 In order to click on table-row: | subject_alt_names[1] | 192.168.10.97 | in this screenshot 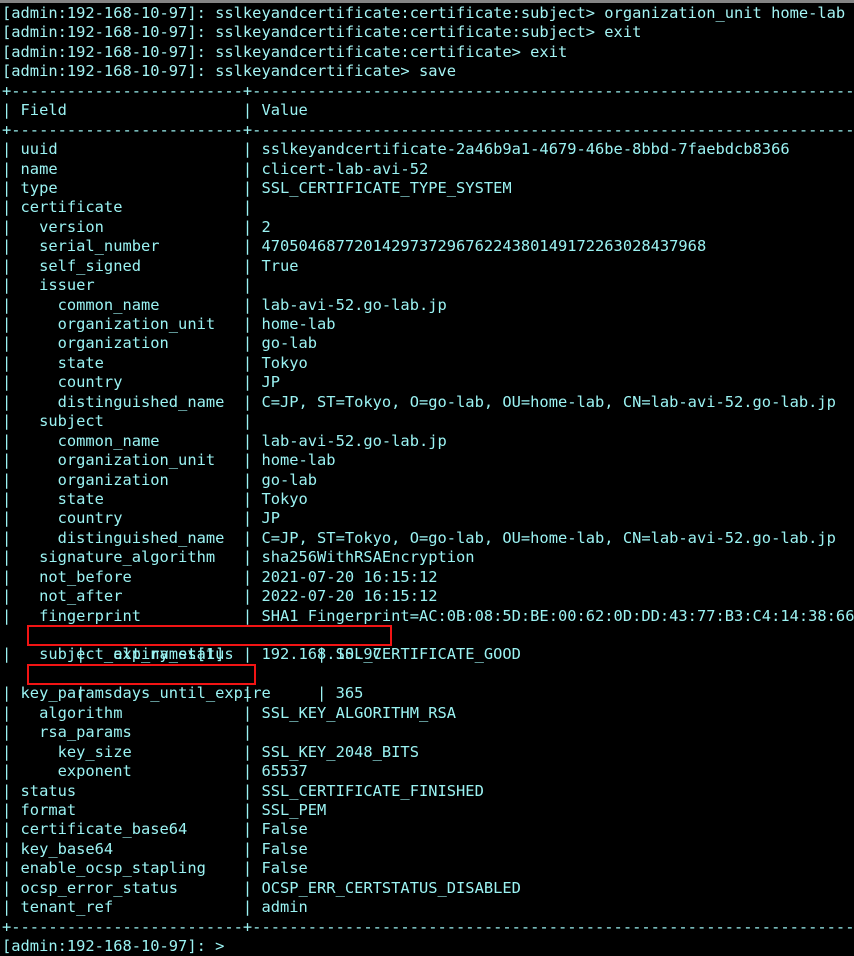, I will do `click(192, 654)`.